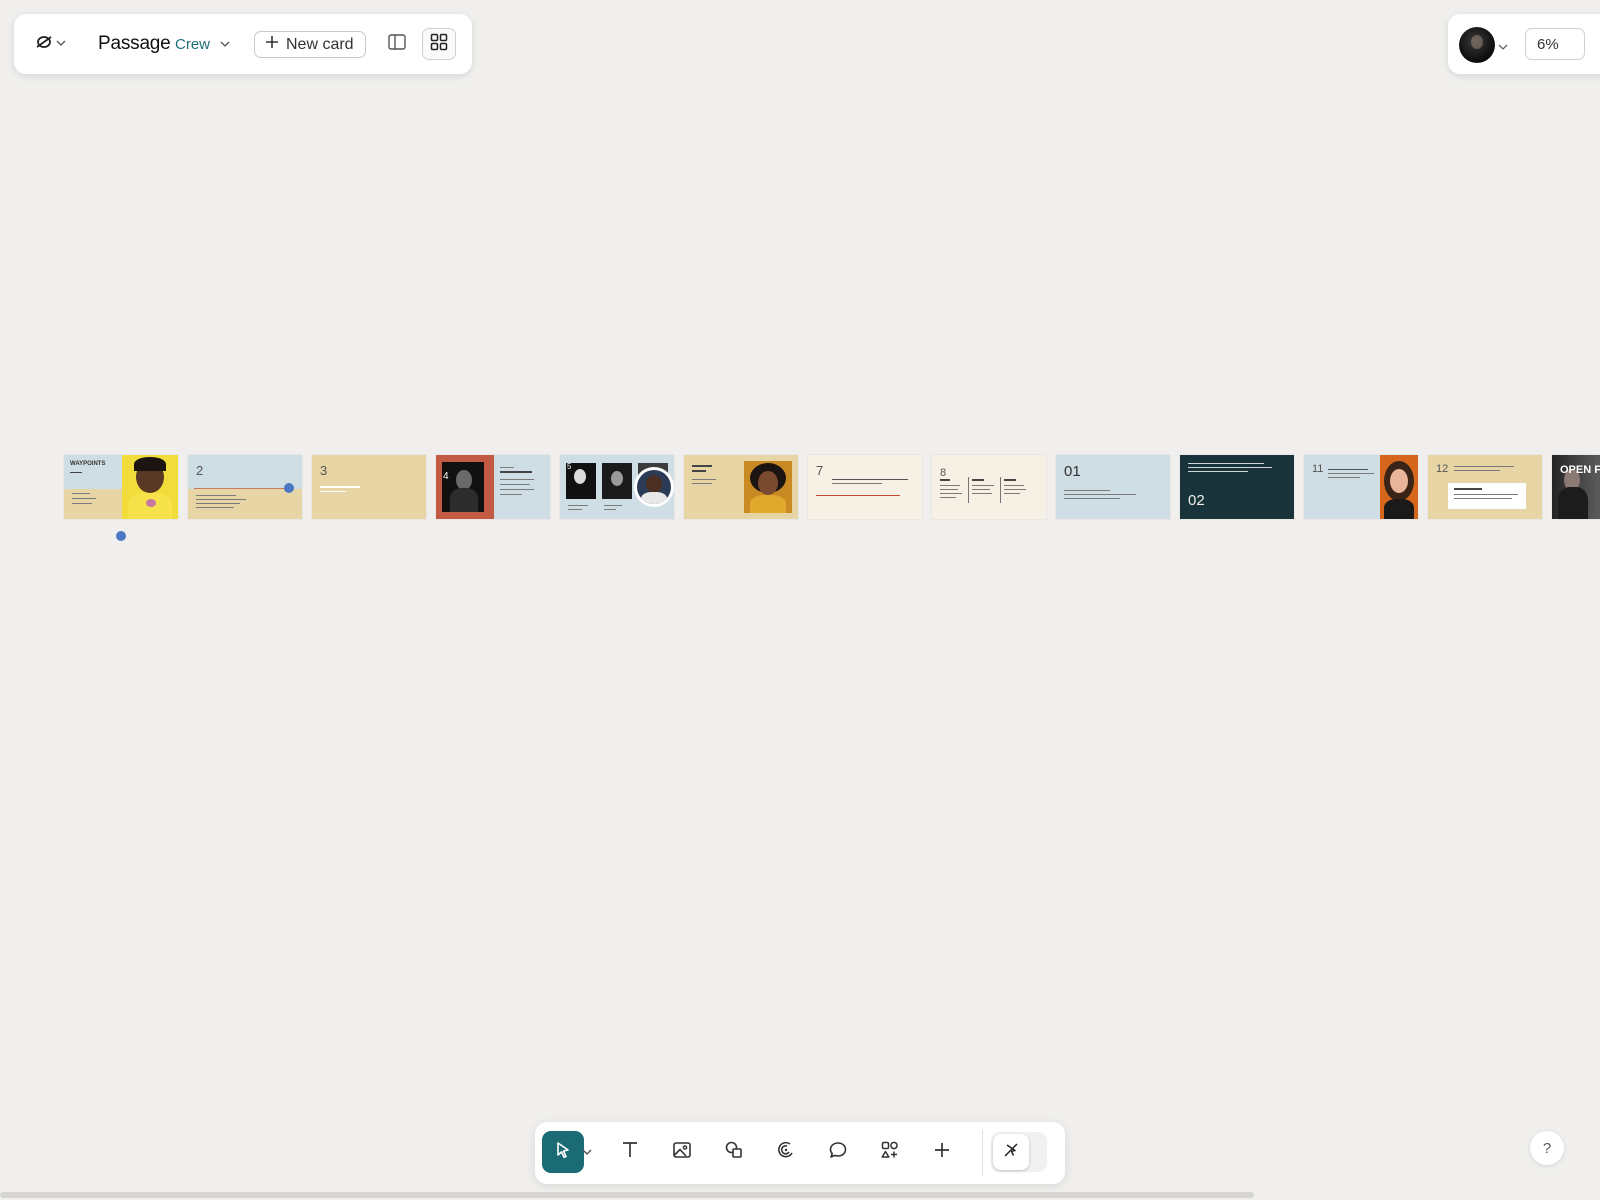  What do you see at coordinates (1318, 469) in the screenshot?
I see `slide-number: 11` at bounding box center [1318, 469].